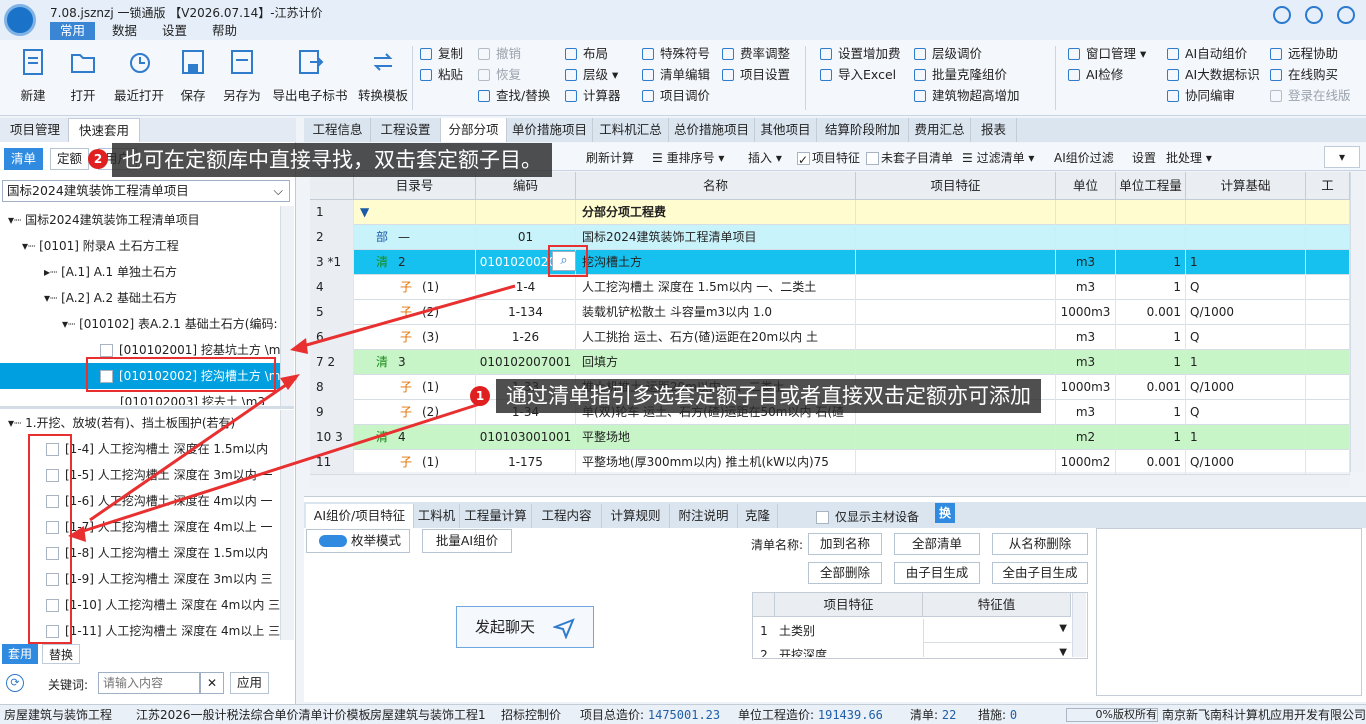 The image size is (1366, 724). Describe the element at coordinates (98, 159) in the screenshot. I see `badge-2: 2` at that location.